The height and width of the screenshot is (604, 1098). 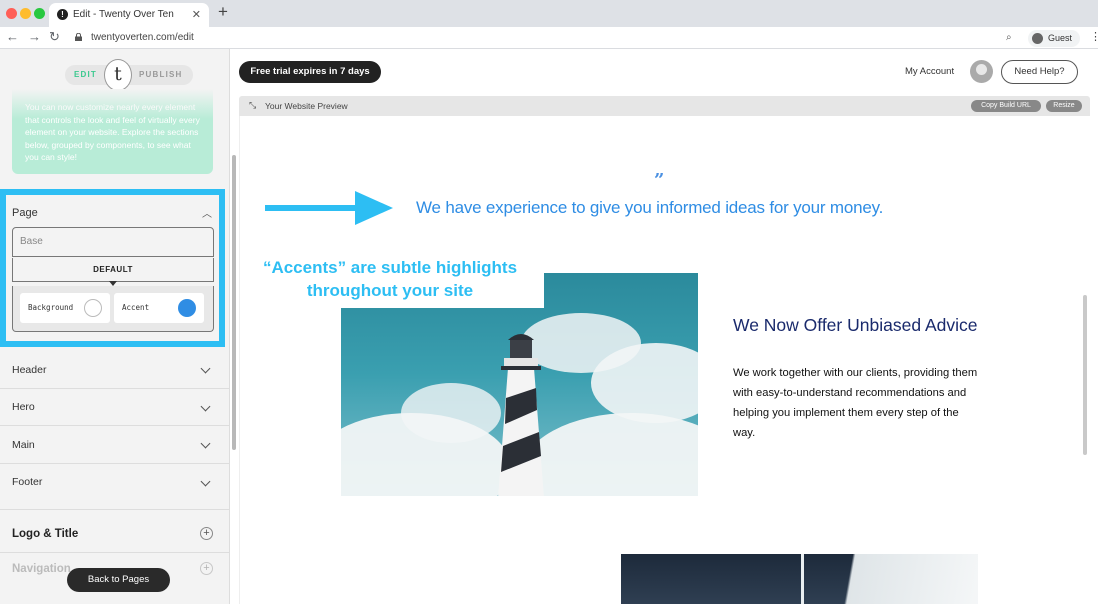 I want to click on publish-label: PUBLISH, so click(x=161, y=74).